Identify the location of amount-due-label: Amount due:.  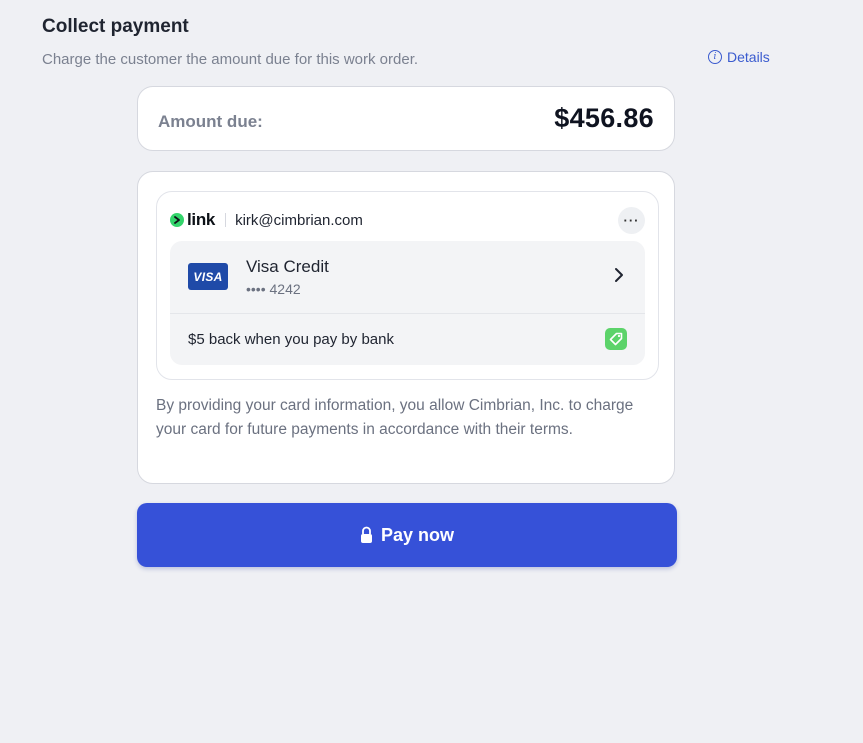
(210, 121).